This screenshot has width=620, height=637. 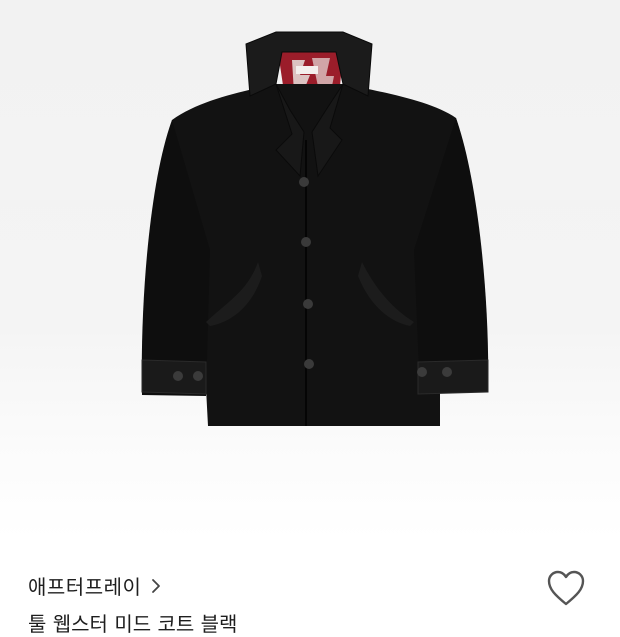 What do you see at coordinates (133, 624) in the screenshot?
I see `product-name: 툴 웹스터 미드 코트 블랙` at bounding box center [133, 624].